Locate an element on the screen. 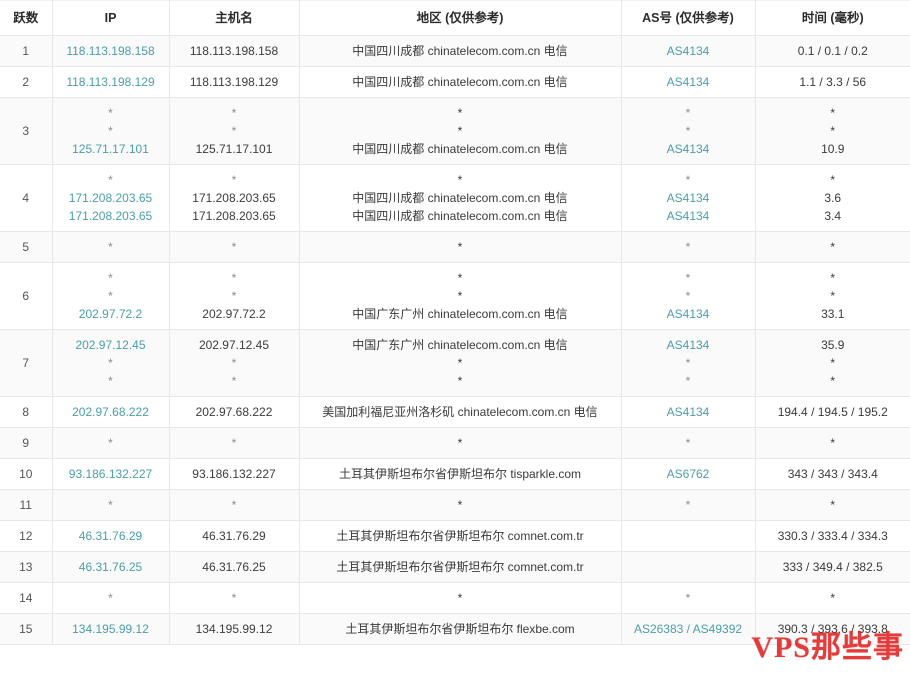  ip-link: 118.113.198.129 is located at coordinates (110, 82).